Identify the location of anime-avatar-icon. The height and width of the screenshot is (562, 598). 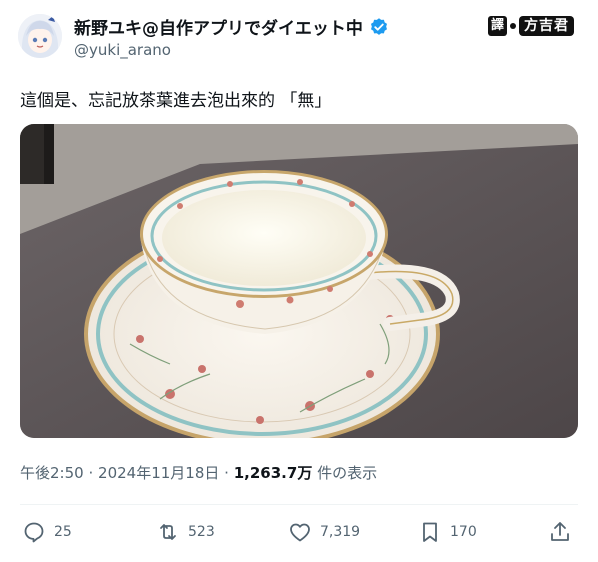
(40, 36).